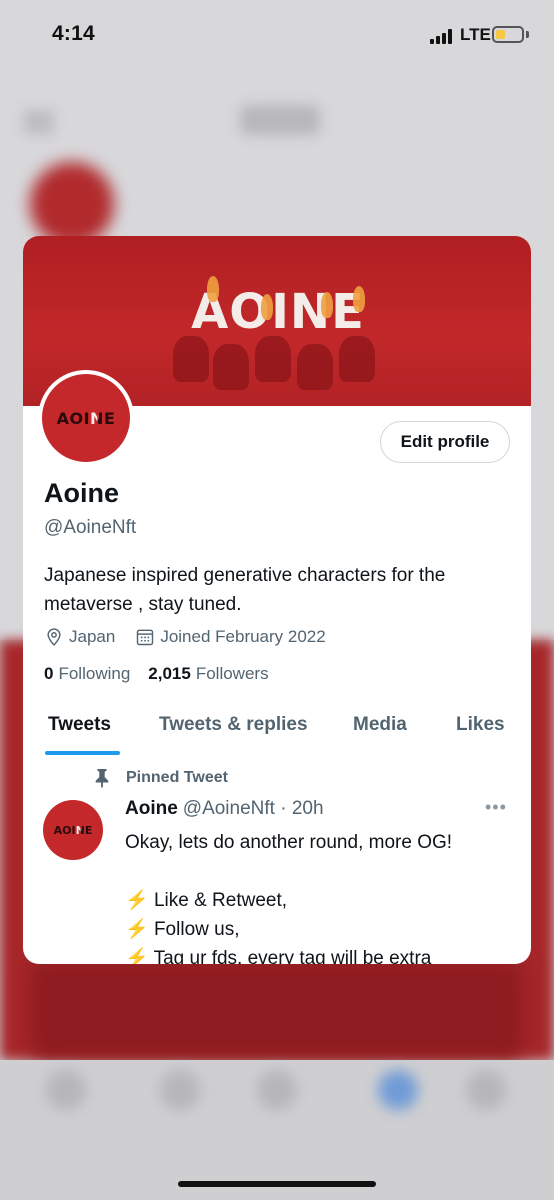 Image resolution: width=554 pixels, height=1200 pixels. I want to click on tweet-avatar: AOINE, so click(73, 830).